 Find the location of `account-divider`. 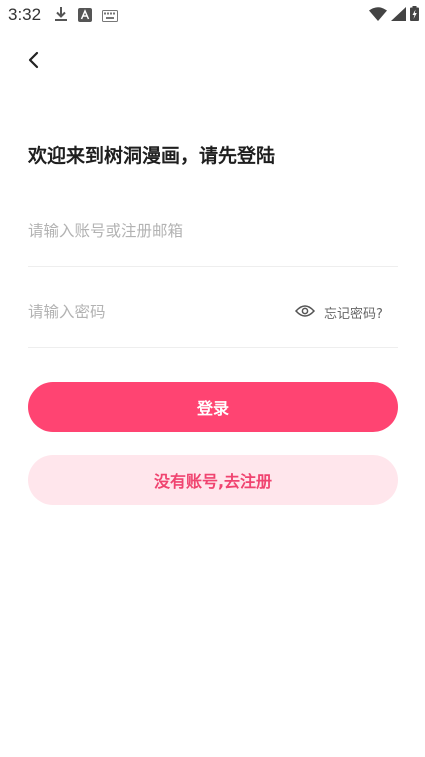

account-divider is located at coordinates (213, 266).